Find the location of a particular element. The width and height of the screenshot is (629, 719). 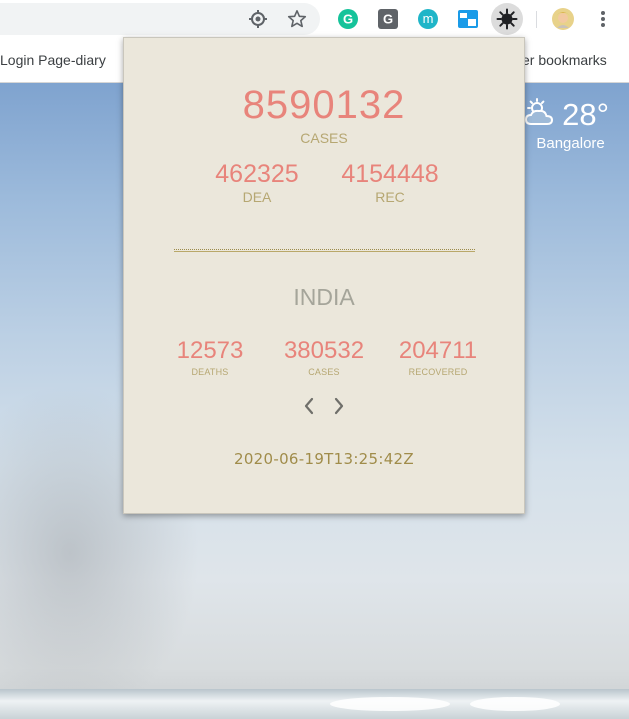

location-target-icon is located at coordinates (258, 19).